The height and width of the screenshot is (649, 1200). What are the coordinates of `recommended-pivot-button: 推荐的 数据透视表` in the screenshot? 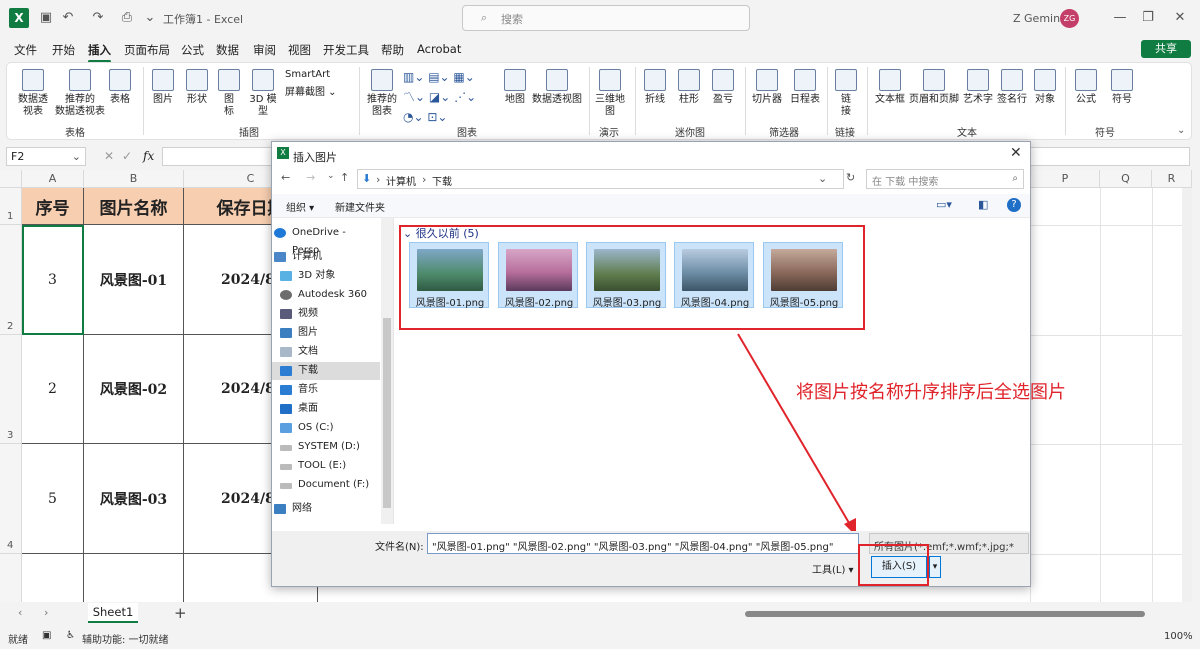 It's located at (80, 93).